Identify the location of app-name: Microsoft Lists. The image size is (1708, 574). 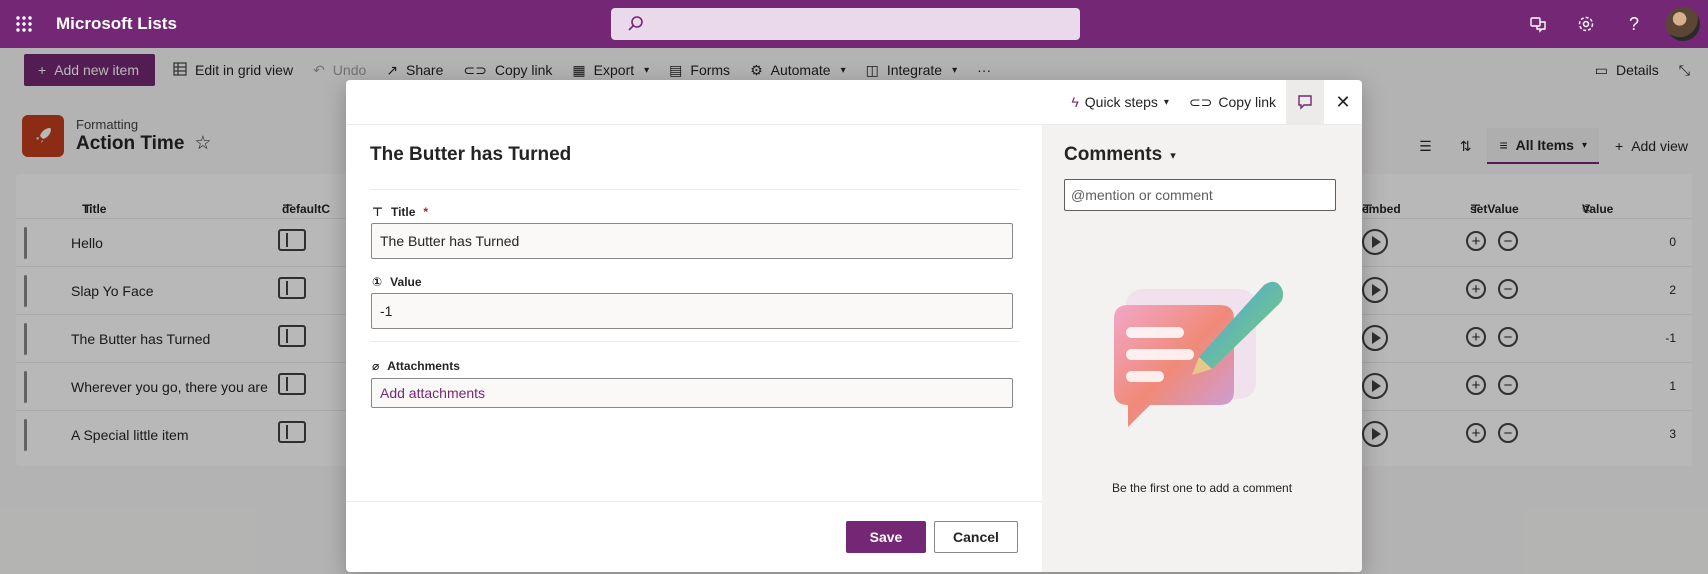
(116, 24).